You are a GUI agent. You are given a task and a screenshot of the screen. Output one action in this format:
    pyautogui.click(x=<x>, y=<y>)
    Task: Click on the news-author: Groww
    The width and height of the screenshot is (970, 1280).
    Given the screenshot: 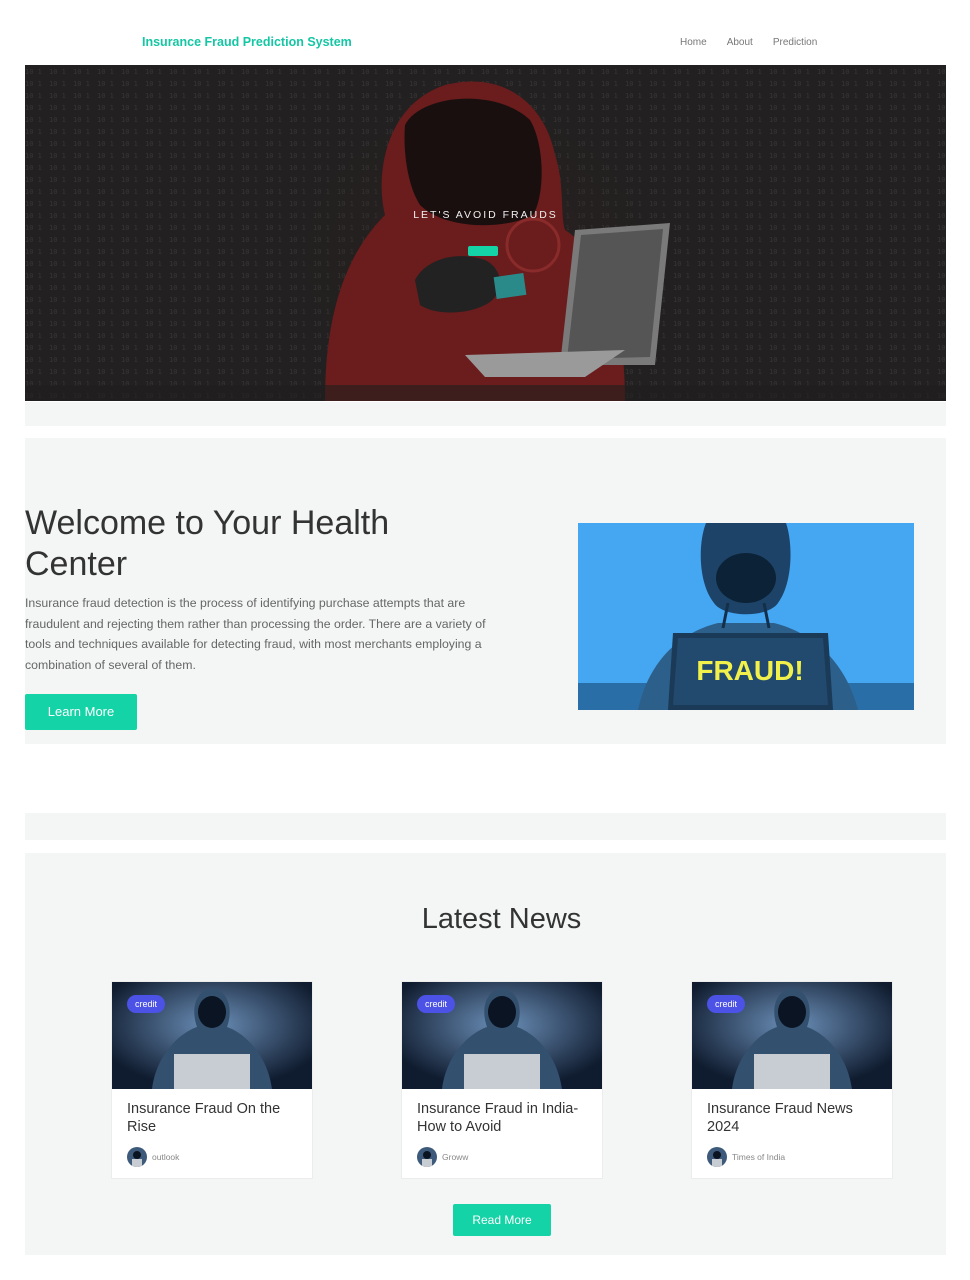 What is the action you would take?
    pyautogui.click(x=442, y=1157)
    